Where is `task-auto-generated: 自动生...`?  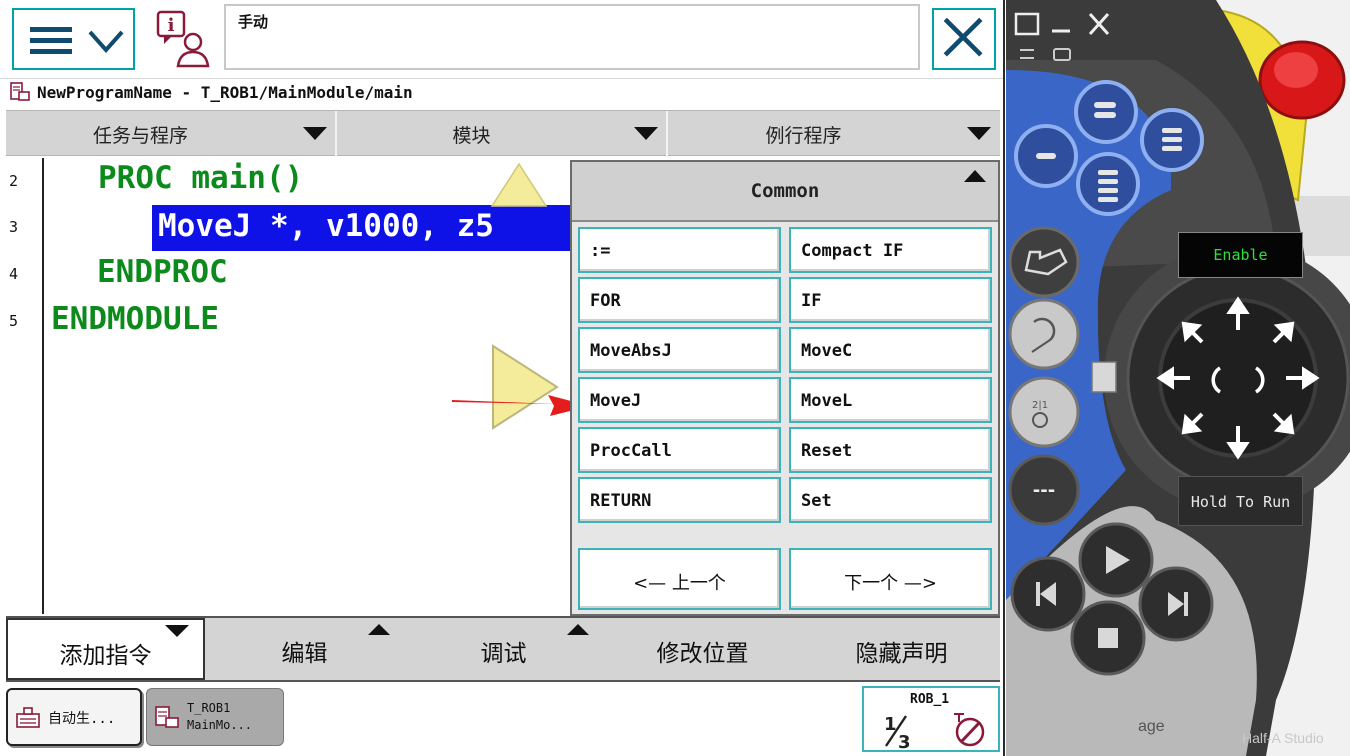 task-auto-generated: 自动生... is located at coordinates (74, 717).